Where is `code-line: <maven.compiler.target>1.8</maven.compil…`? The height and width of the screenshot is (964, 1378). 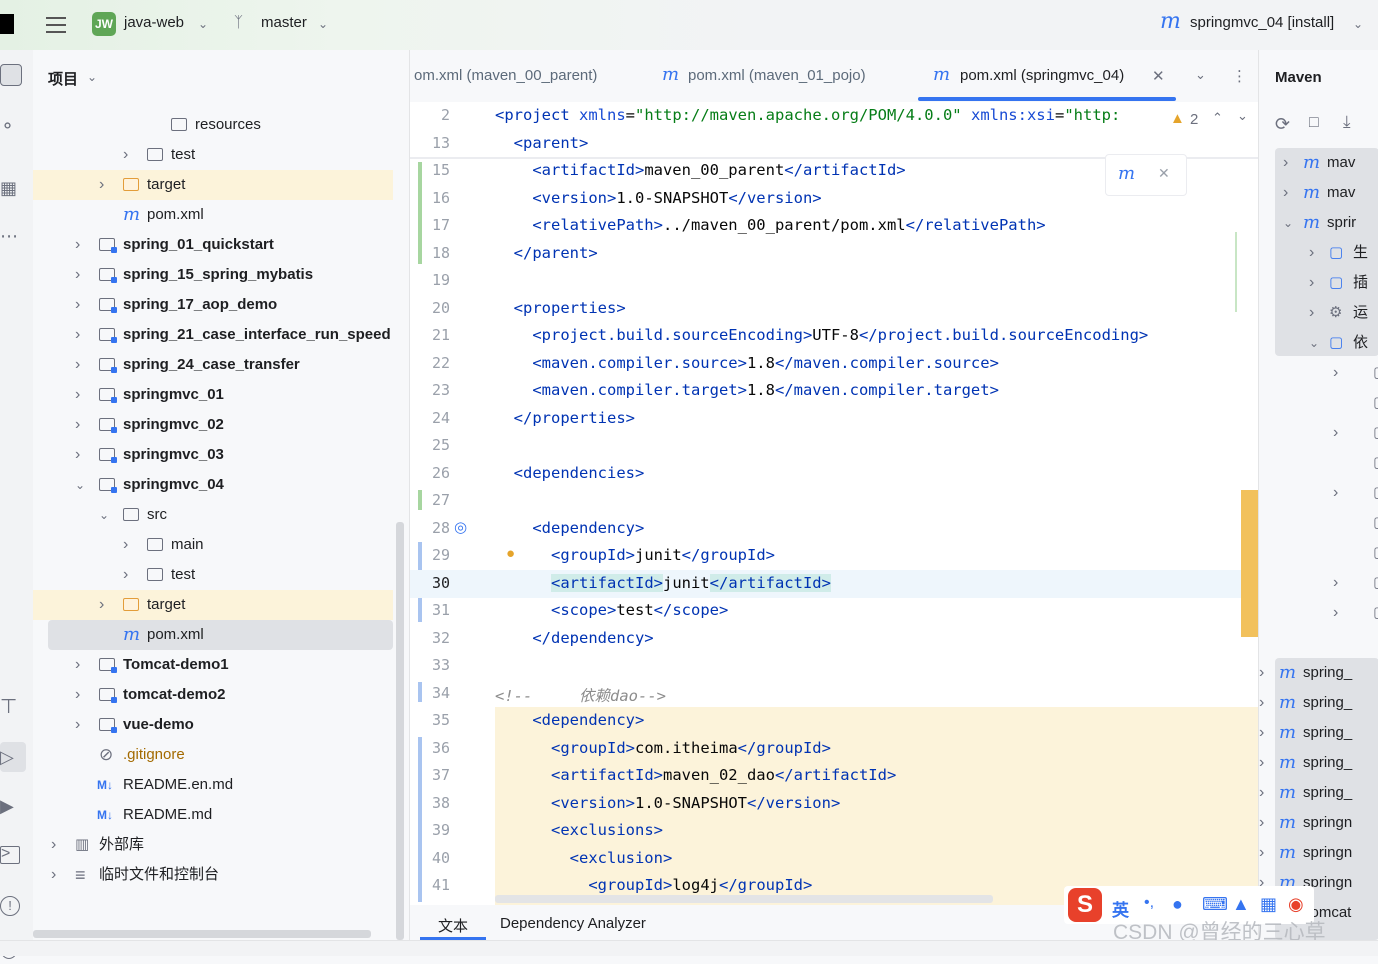 code-line: <maven.compiler.target>1.8</maven.compil… is located at coordinates (747, 390).